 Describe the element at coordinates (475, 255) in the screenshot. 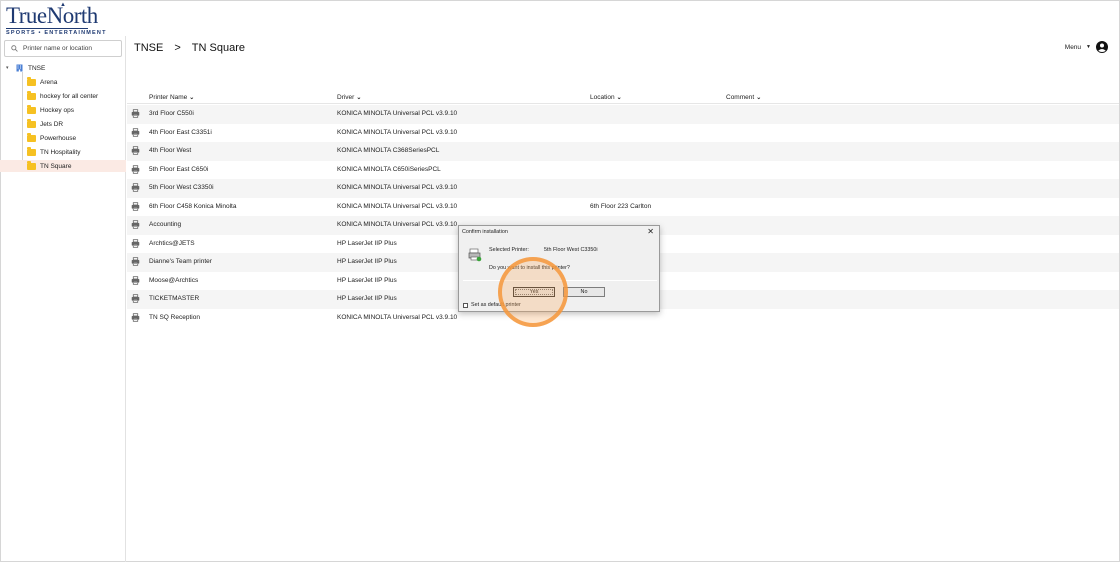

I see `printer-install-icon` at that location.